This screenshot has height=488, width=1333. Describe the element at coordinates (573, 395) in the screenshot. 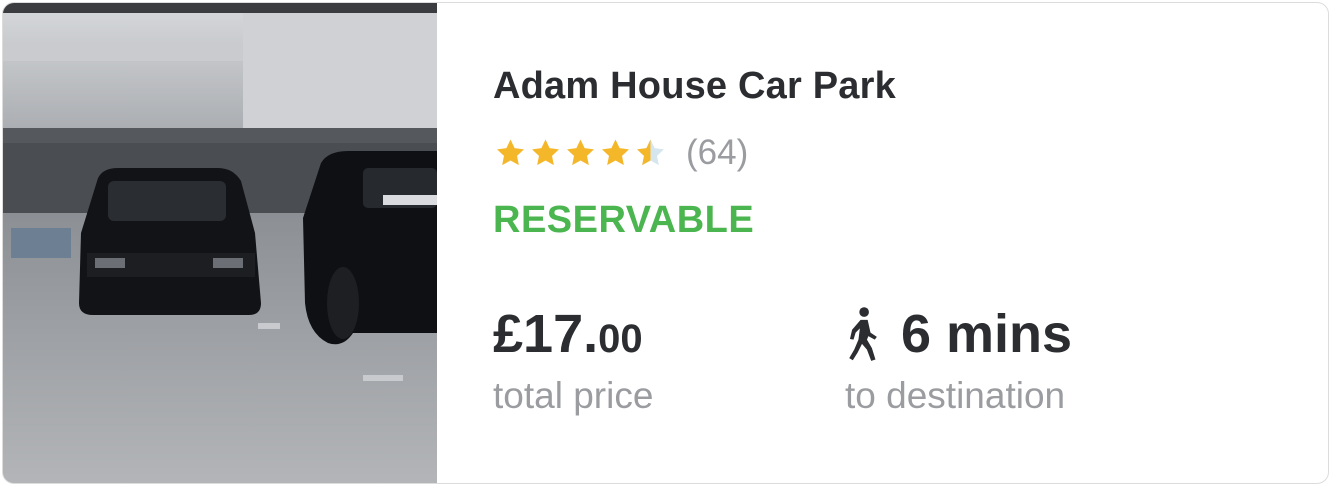

I see `price-label: total price` at that location.